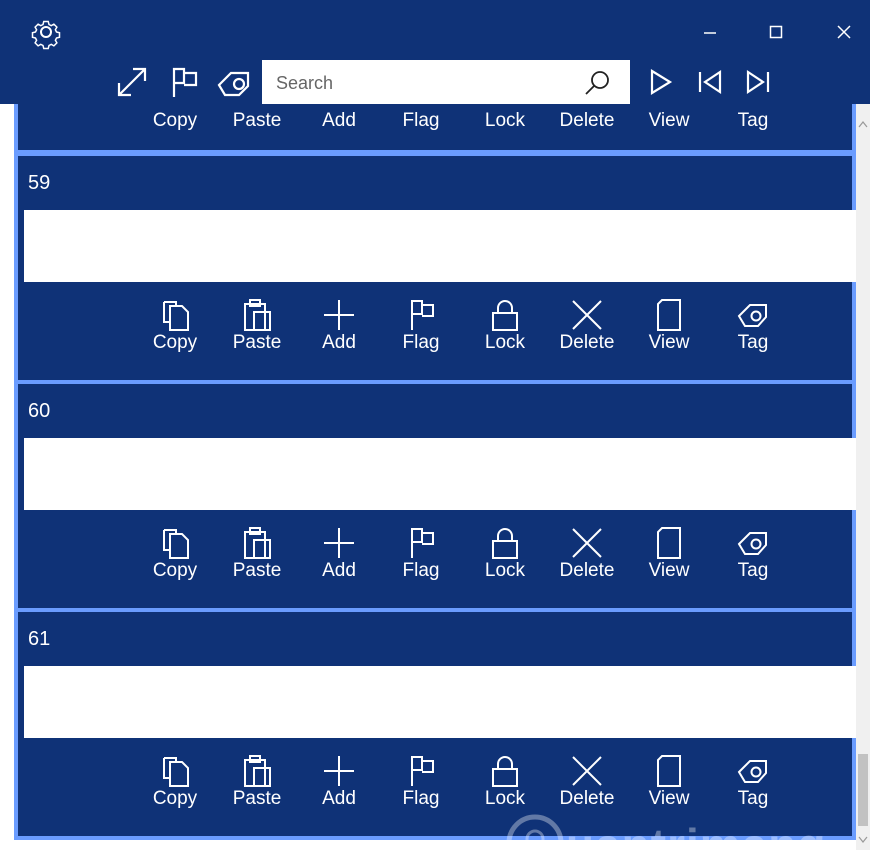 This screenshot has height=850, width=870. What do you see at coordinates (863, 840) in the screenshot?
I see `scroll-down-icon` at bounding box center [863, 840].